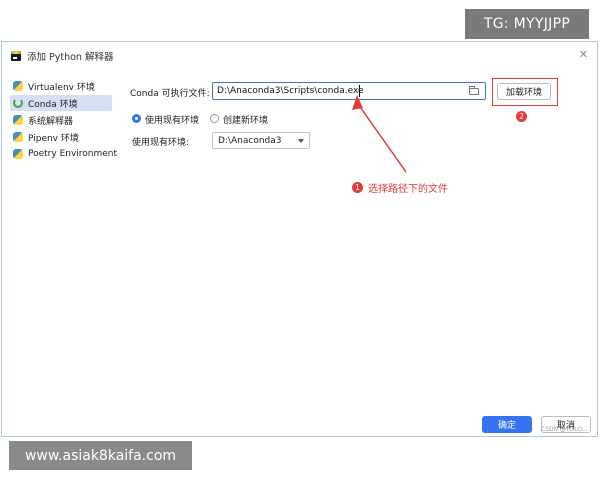 This screenshot has height=480, width=600. What do you see at coordinates (382, 138) in the screenshot?
I see `annotation-arrow-line` at bounding box center [382, 138].